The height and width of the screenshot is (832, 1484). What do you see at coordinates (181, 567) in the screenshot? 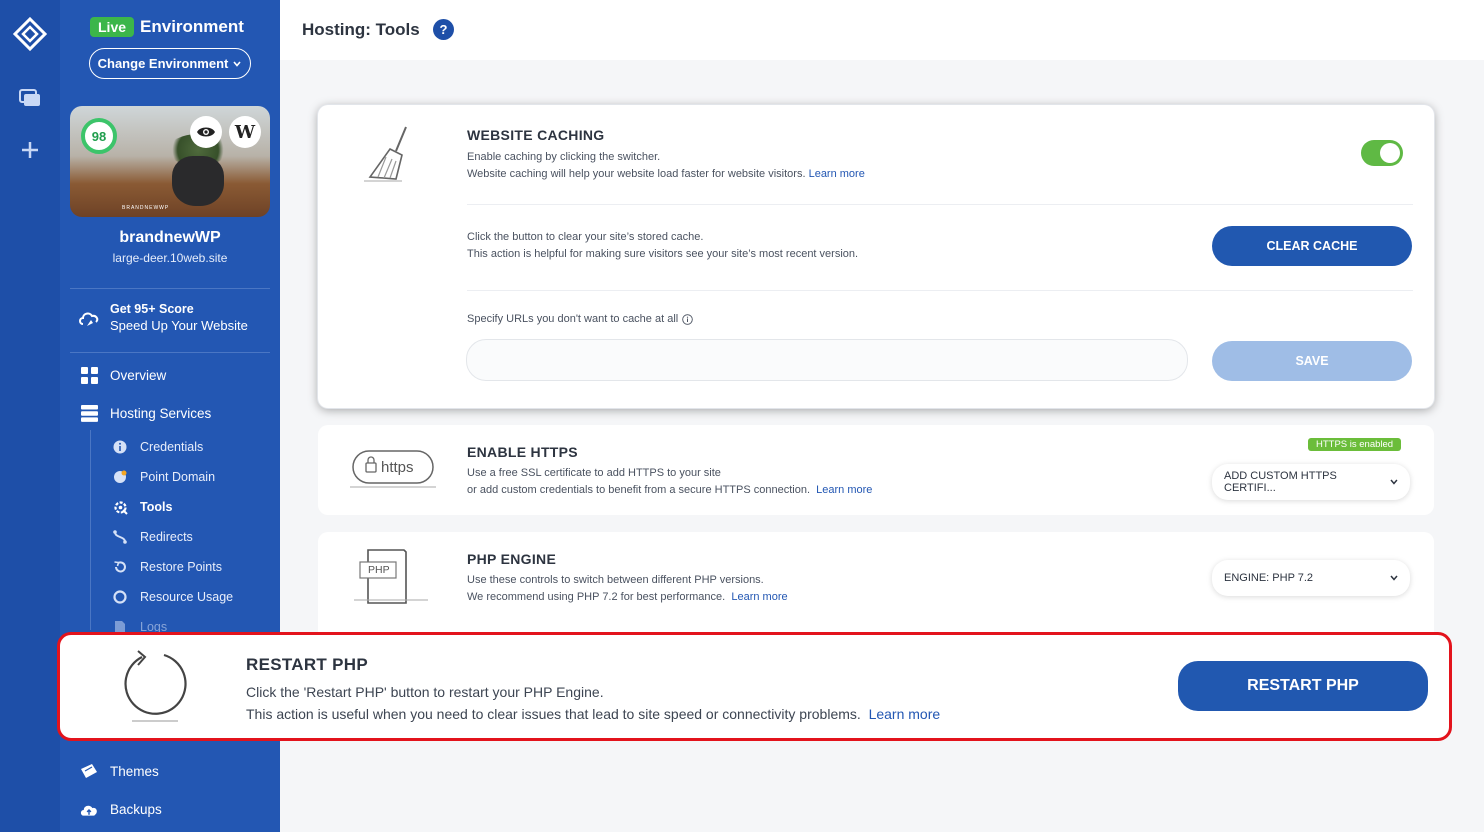
I see `sidebar-item-label: Restore Points` at bounding box center [181, 567].